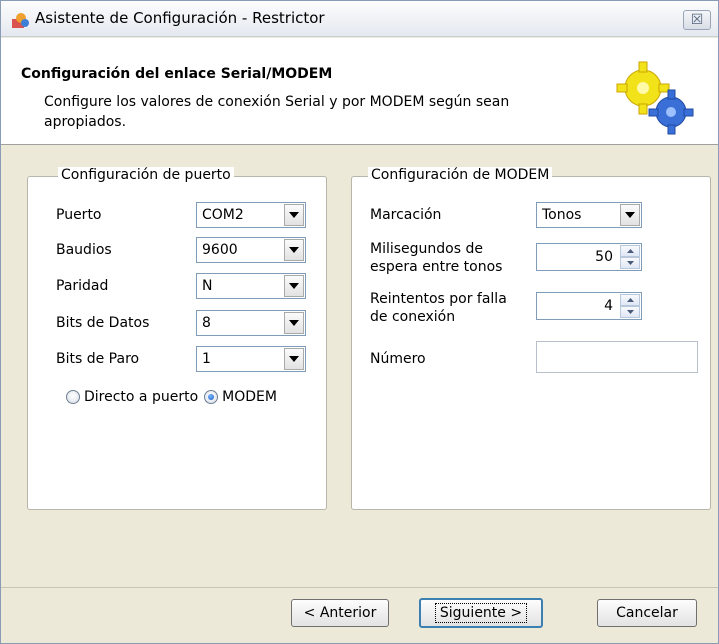 The height and width of the screenshot is (644, 719). What do you see at coordinates (589, 257) in the screenshot?
I see `wait-stepper: 50` at bounding box center [589, 257].